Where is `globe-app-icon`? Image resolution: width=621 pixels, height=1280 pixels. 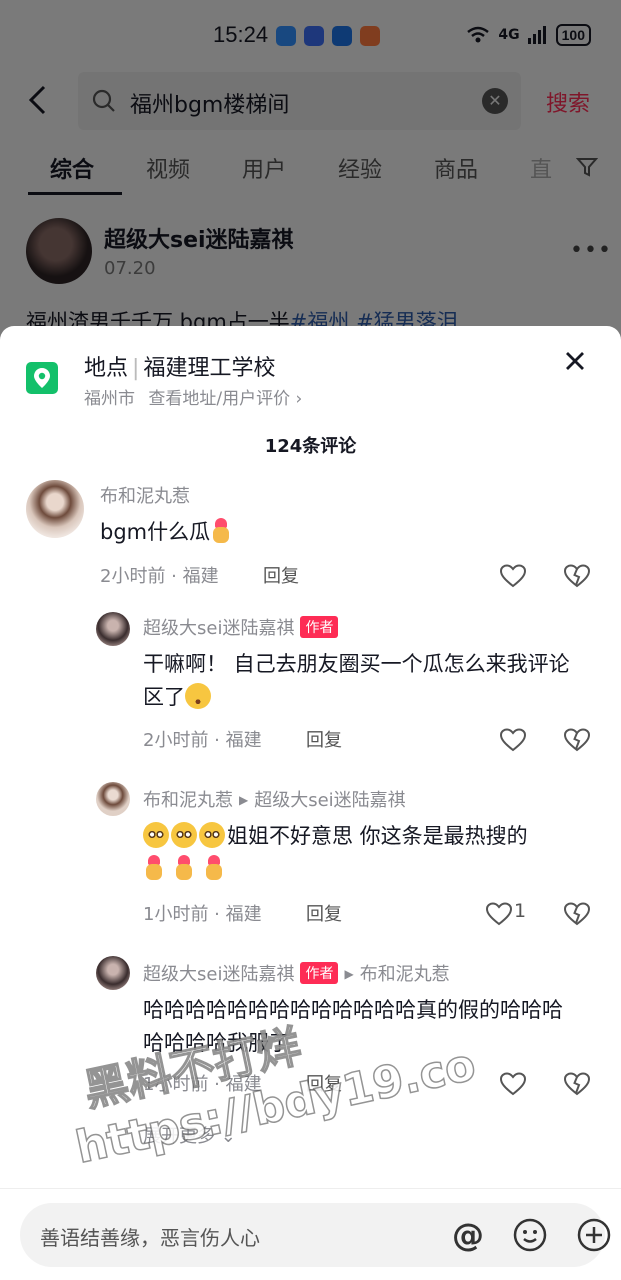 globe-app-icon is located at coordinates (342, 36).